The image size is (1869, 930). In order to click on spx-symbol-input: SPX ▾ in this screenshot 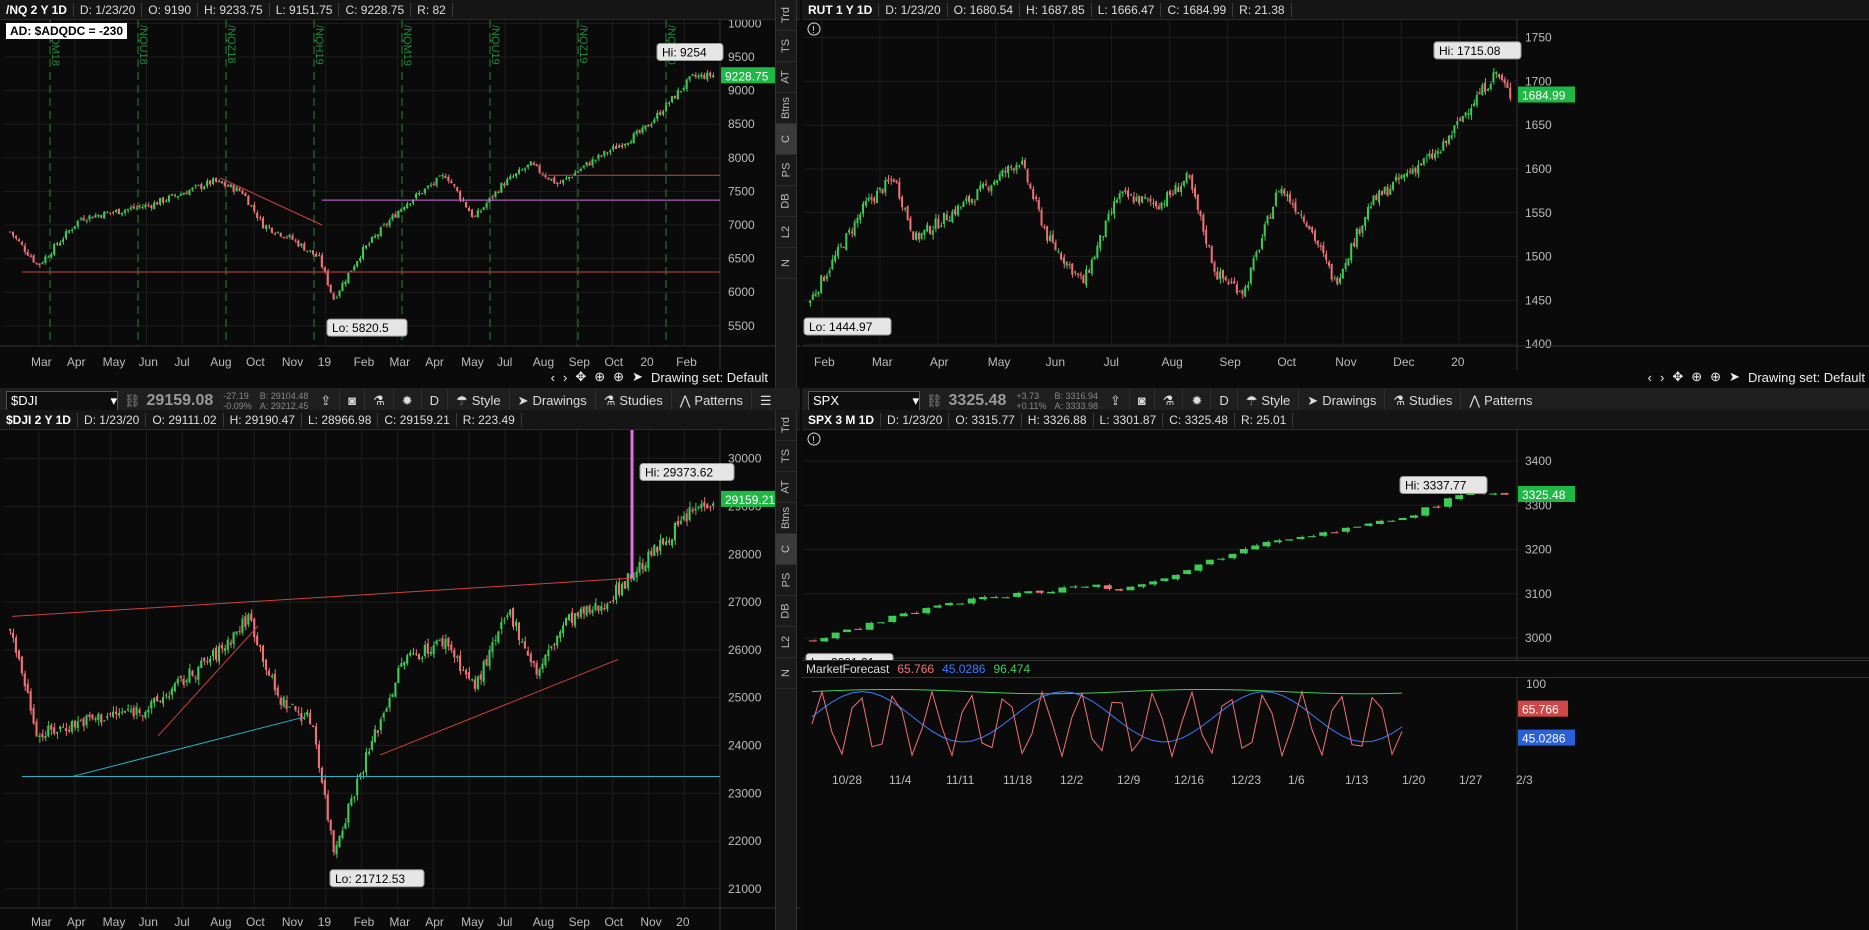, I will do `click(864, 400)`.